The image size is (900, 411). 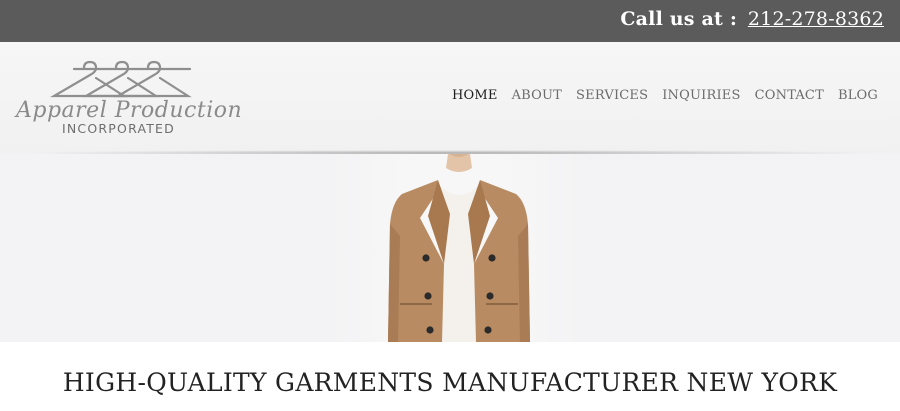 I want to click on nav-item-inquiries: INQUIRIES, so click(x=701, y=95).